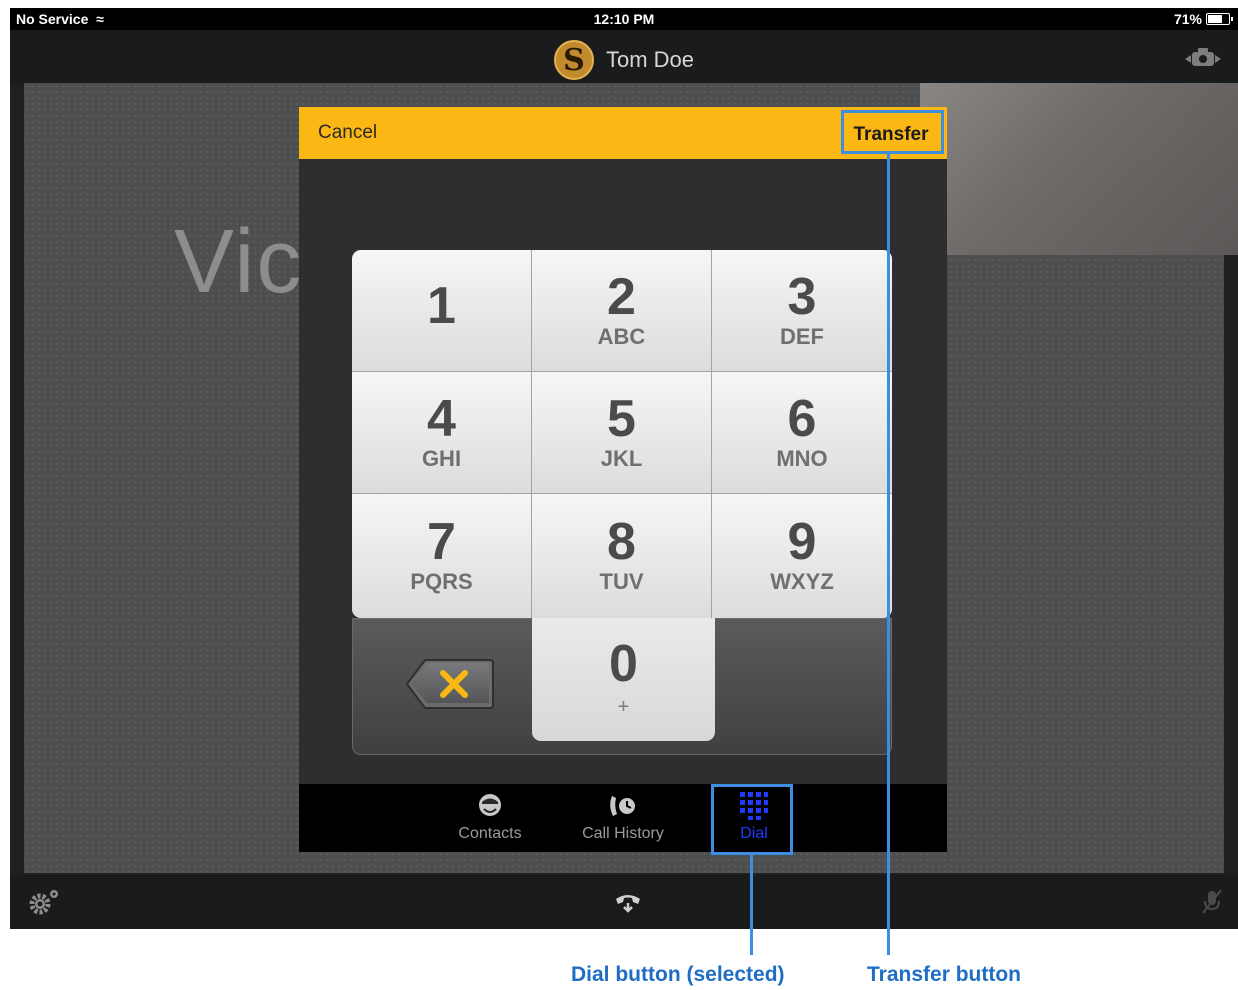 This screenshot has height=990, width=1238. I want to click on app-logo: S, so click(573, 60).